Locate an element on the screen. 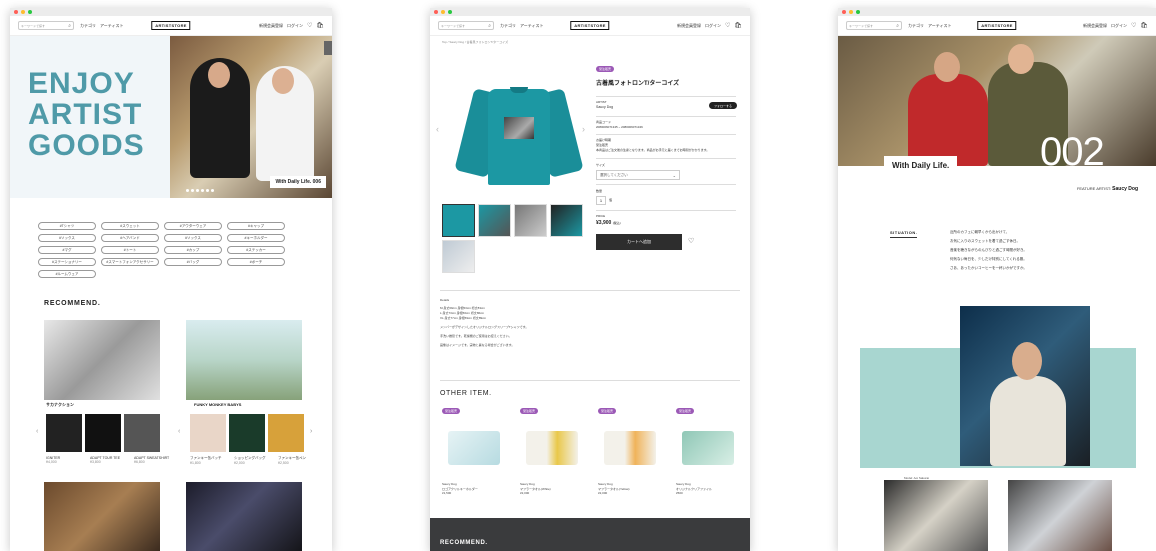  product-meta: ファンキー缶バッチ ¥1,800 is located at coordinates (208, 460).